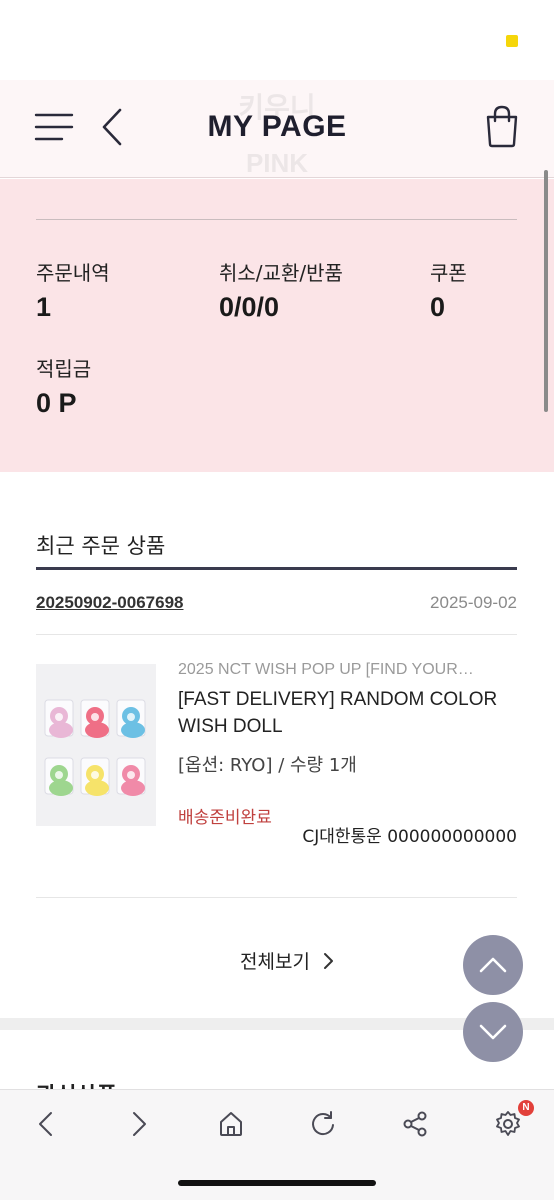 This screenshot has width=554, height=1200. Describe the element at coordinates (109, 603) in the screenshot. I see `order-number-link: 20250902-0067698` at that location.